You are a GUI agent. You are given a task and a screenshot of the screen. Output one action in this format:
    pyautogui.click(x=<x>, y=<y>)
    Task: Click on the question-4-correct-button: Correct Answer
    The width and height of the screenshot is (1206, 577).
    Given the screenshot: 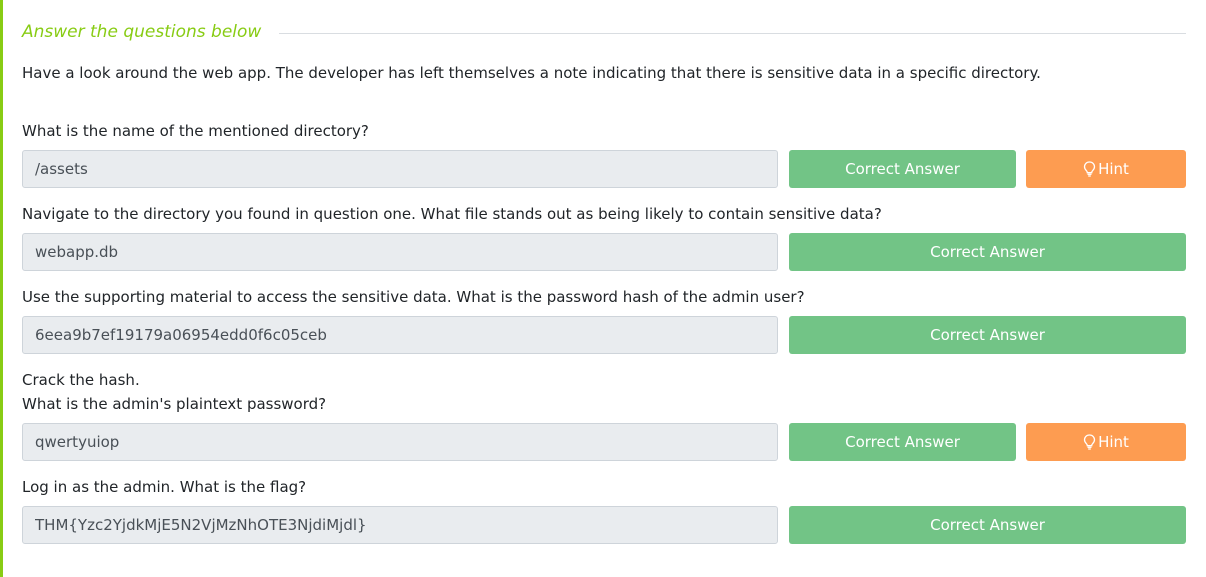 What is the action you would take?
    pyautogui.click(x=902, y=442)
    